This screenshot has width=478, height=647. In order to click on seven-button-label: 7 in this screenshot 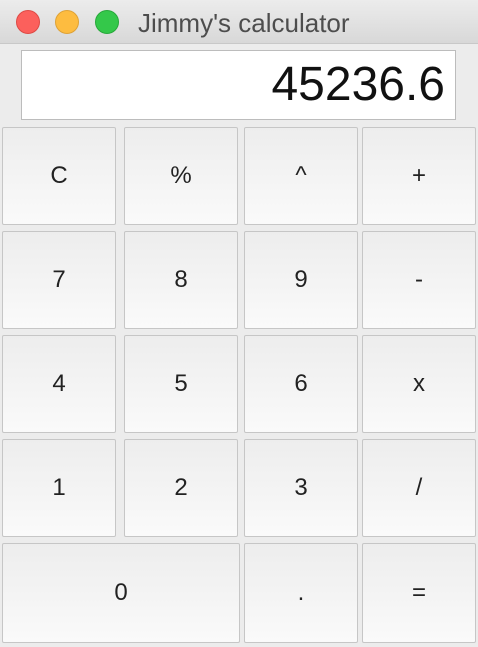, I will do `click(59, 279)`.